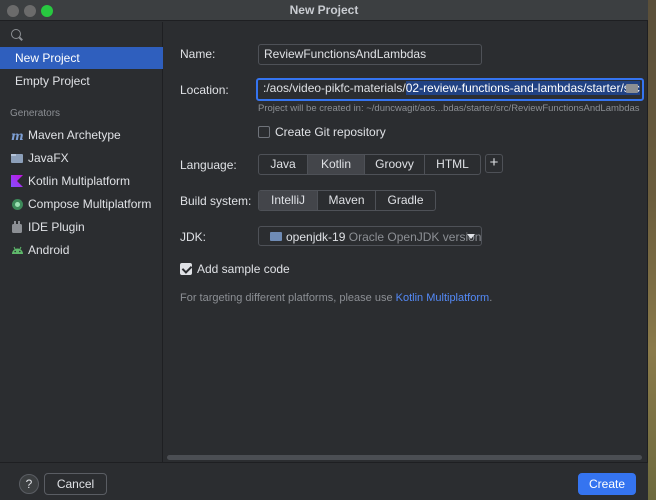  Describe the element at coordinates (494, 163) in the screenshot. I see `add-language-button: +` at that location.